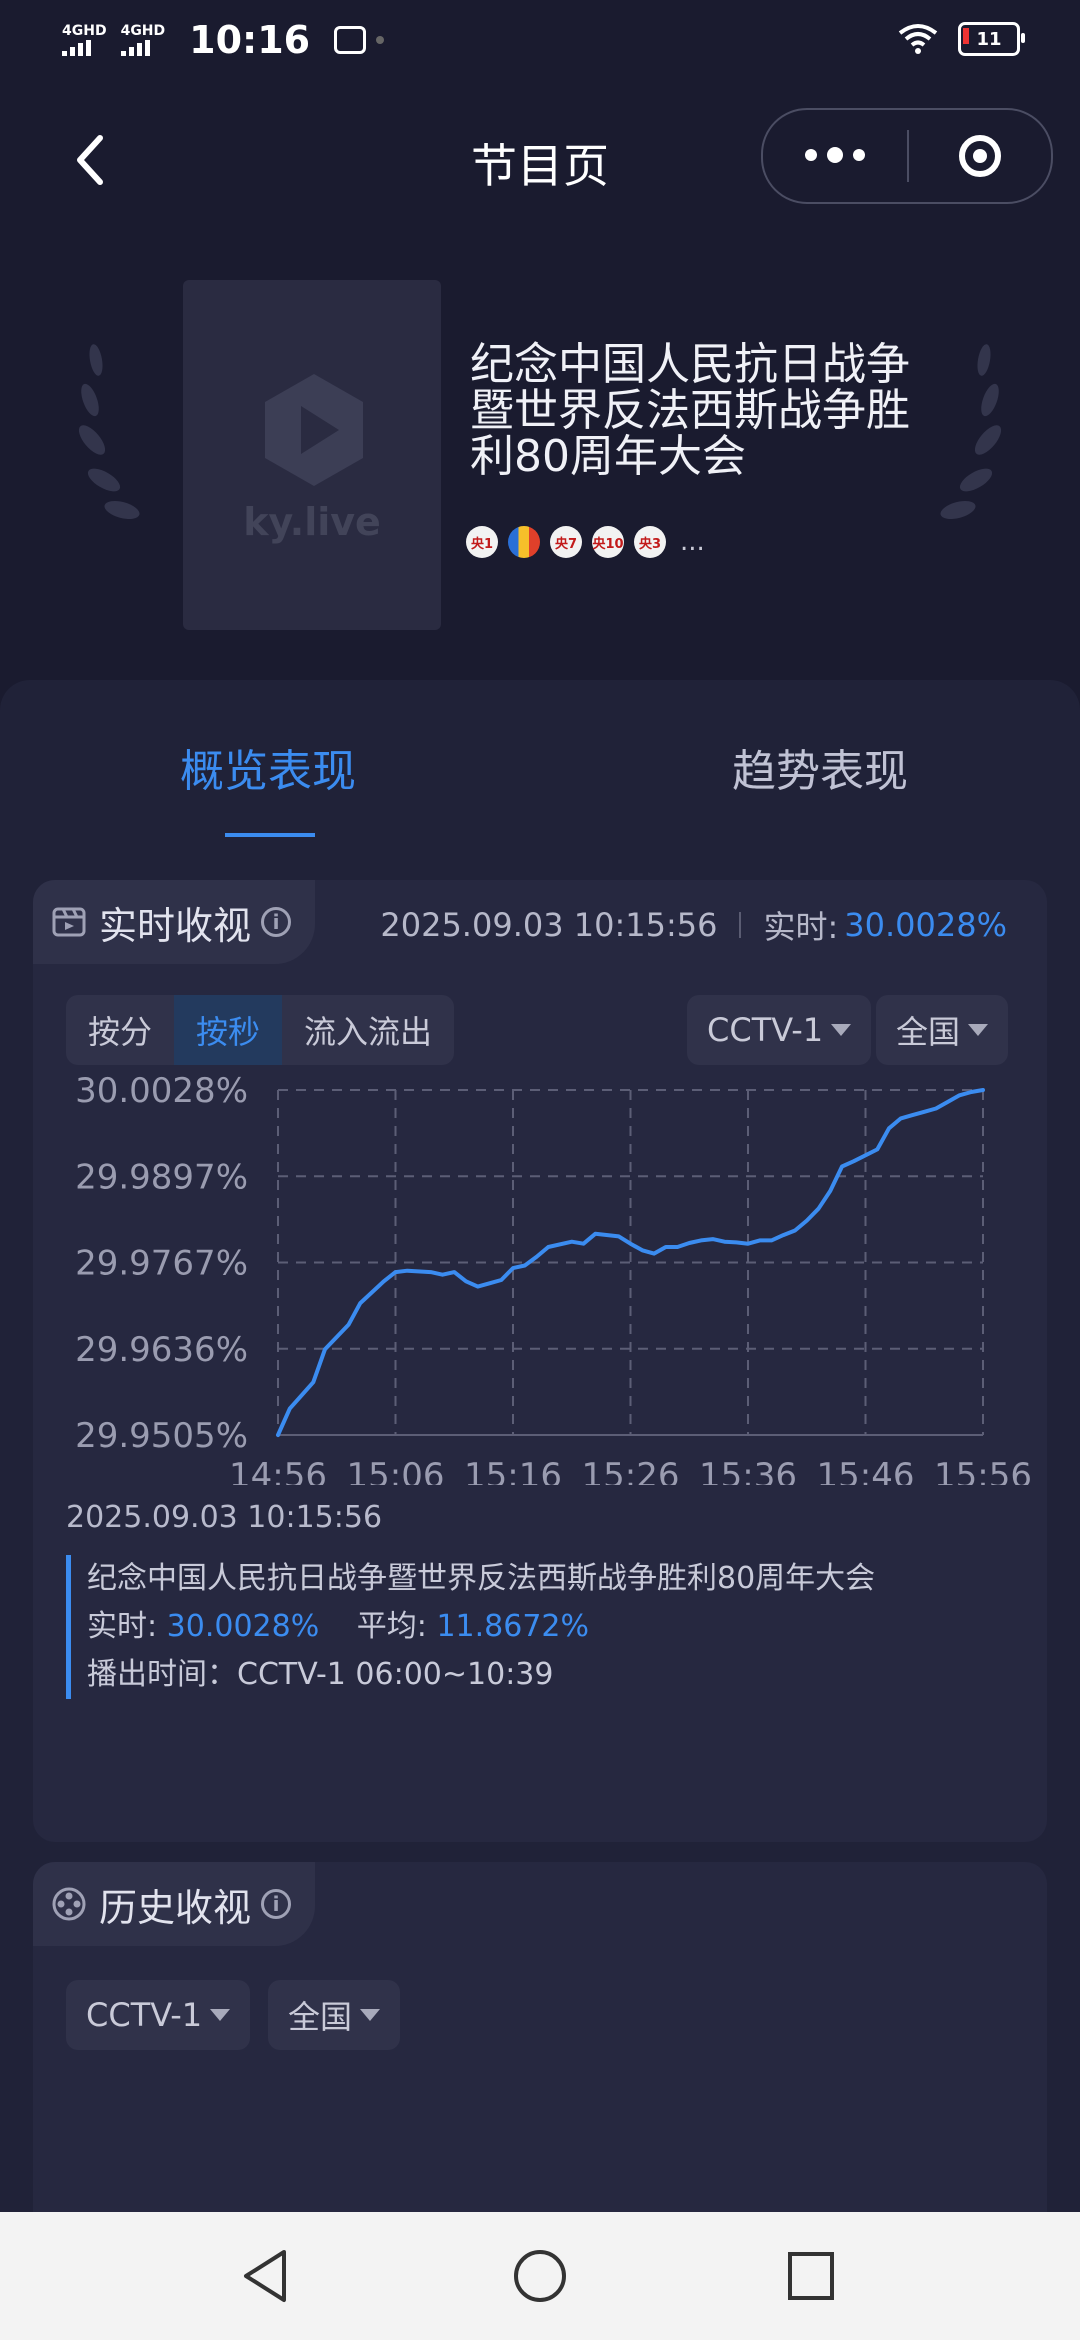 Image resolution: width=1080 pixels, height=2340 pixels. What do you see at coordinates (540, 160) in the screenshot?
I see `nav-bar: 节目页` at bounding box center [540, 160].